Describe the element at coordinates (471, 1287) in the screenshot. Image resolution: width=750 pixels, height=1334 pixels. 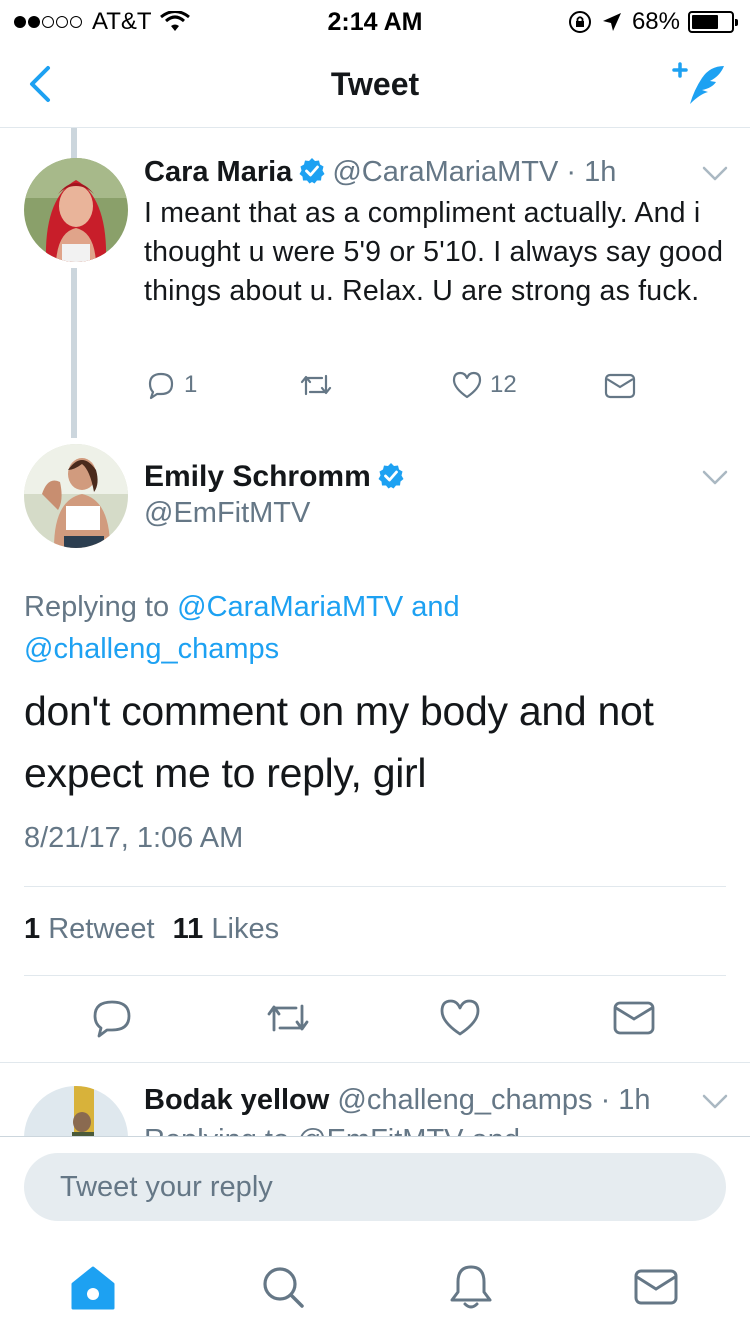
I see `notifications-icon` at that location.